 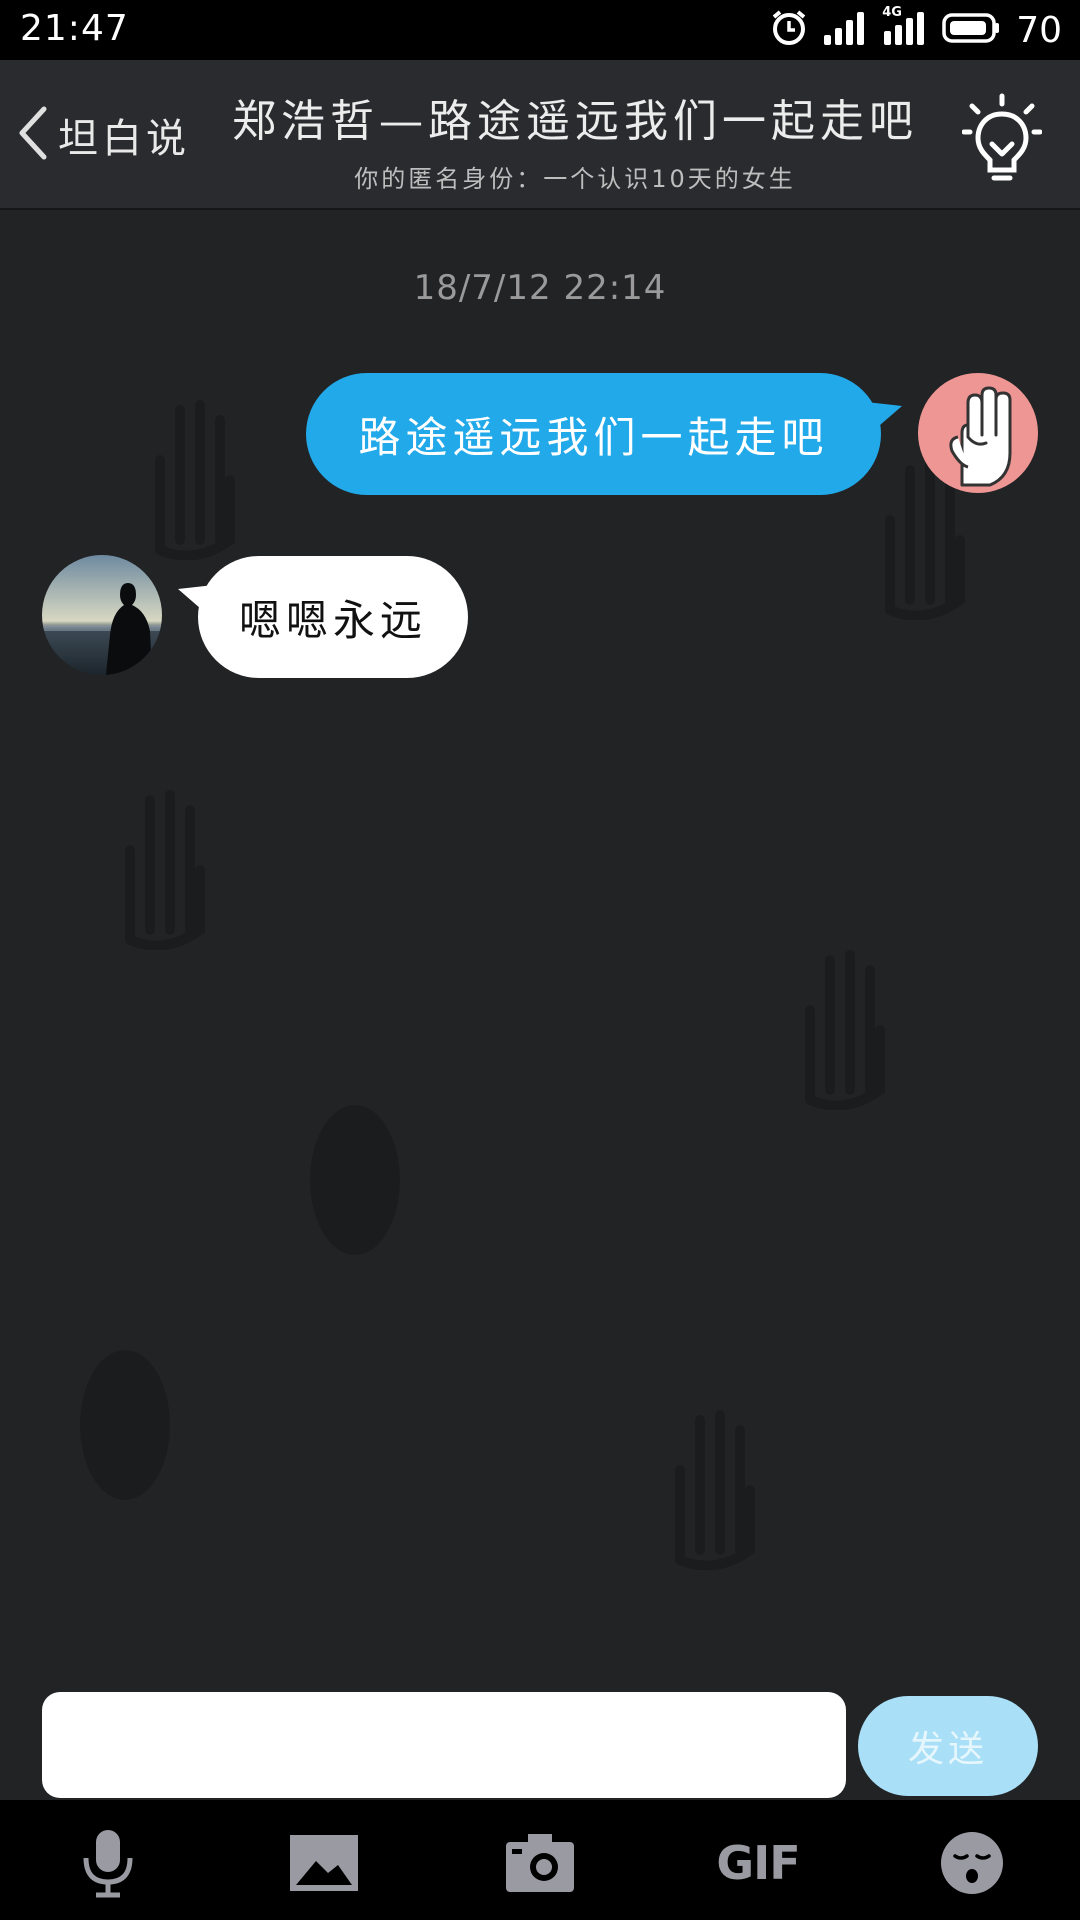 What do you see at coordinates (74, 28) in the screenshot?
I see `status-time: 21:47` at bounding box center [74, 28].